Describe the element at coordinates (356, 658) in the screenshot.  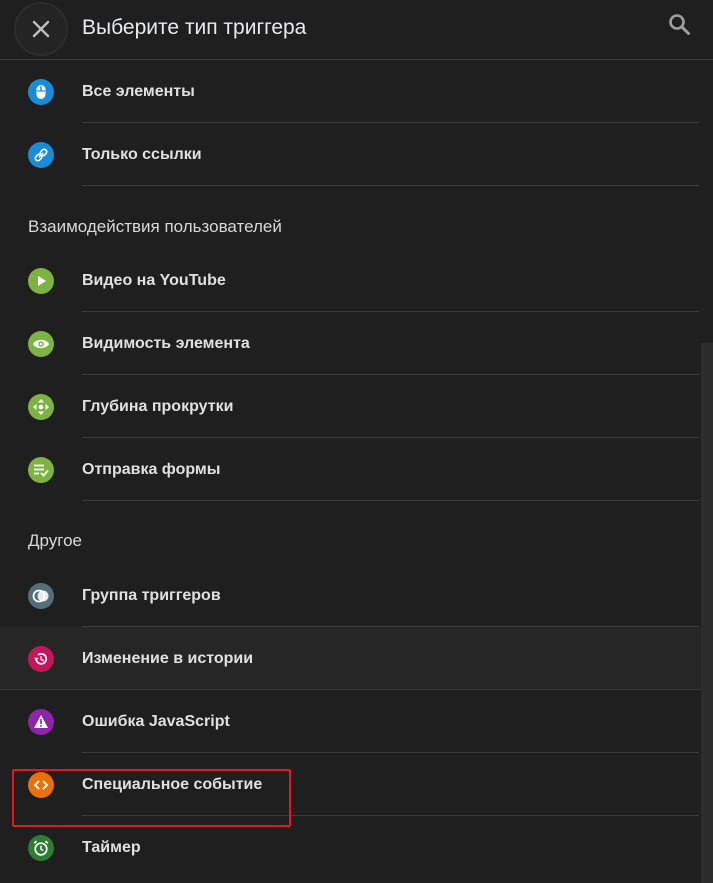
I see `trigger-option-history-change: Изменение в истории` at that location.